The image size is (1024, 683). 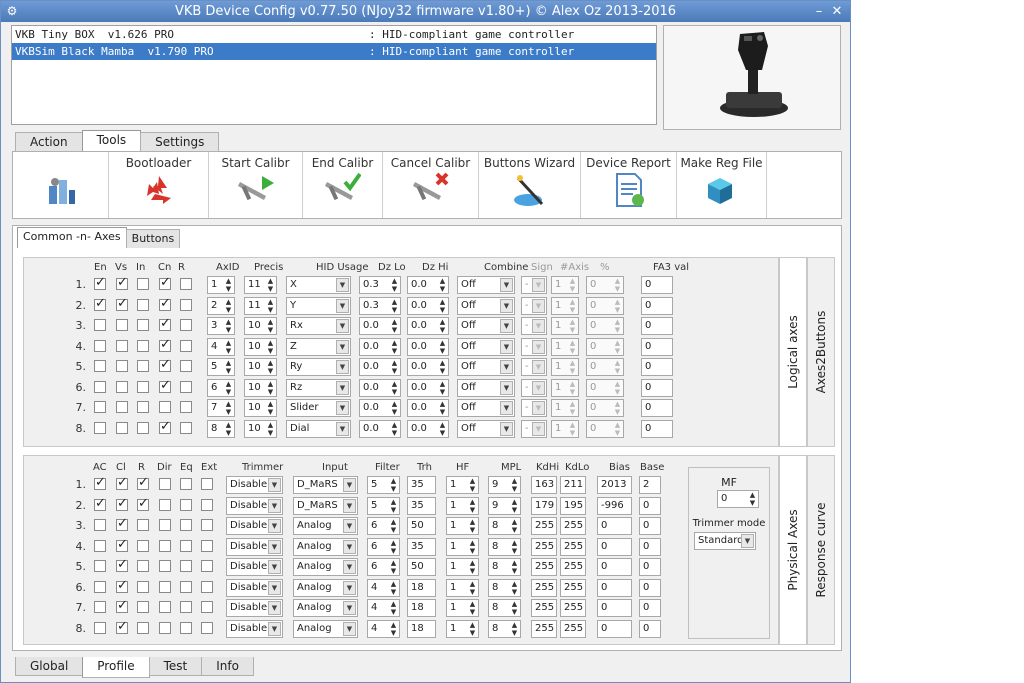 What do you see at coordinates (793, 550) in the screenshot?
I see `tab-physical-axes: Physical Axes` at bounding box center [793, 550].